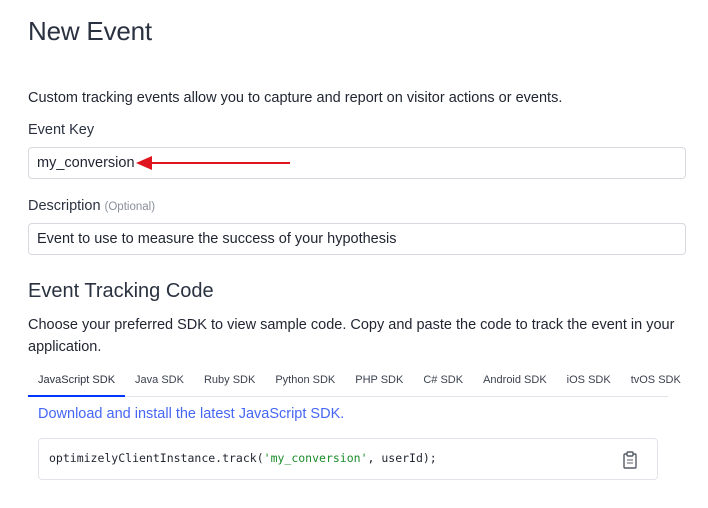 Image resolution: width=708 pixels, height=508 pixels. I want to click on optional-hint: (Optional), so click(130, 207).